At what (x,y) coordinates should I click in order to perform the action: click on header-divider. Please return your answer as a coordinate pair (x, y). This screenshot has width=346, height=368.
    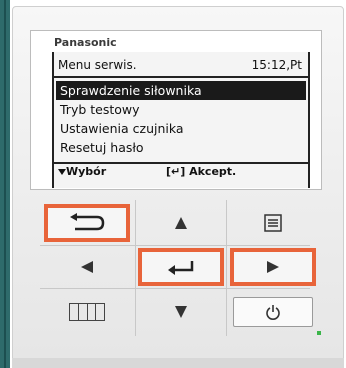
    Looking at the image, I should click on (181, 77).